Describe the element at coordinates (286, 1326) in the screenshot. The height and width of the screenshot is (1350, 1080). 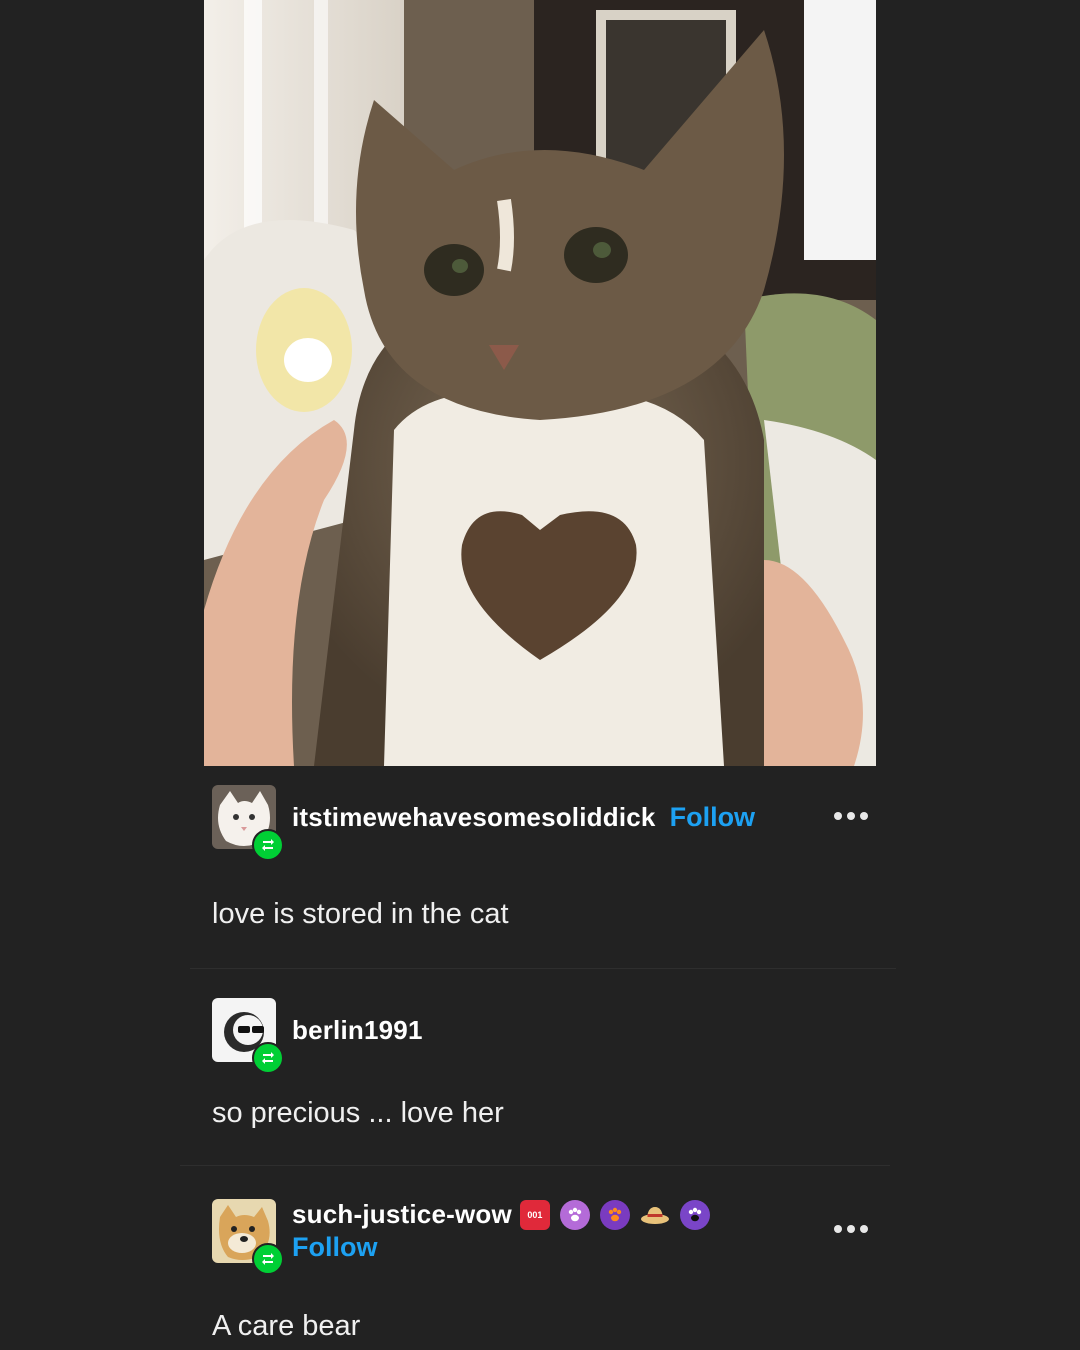
I see `post-text: A care bear` at that location.